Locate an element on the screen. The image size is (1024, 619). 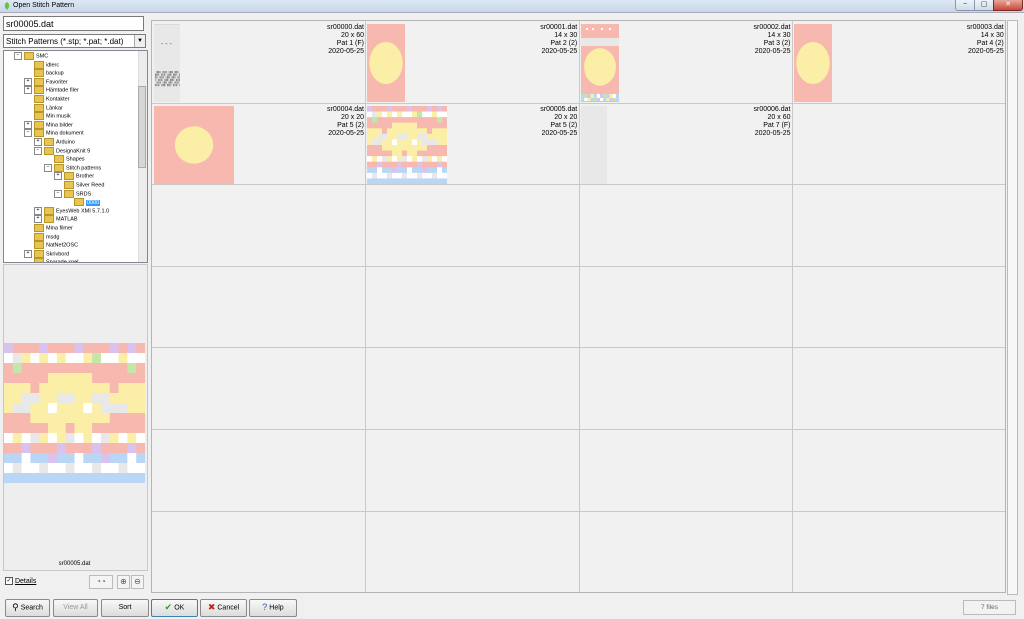
tree-item-label: Arduino is located at coordinates (65, 142).